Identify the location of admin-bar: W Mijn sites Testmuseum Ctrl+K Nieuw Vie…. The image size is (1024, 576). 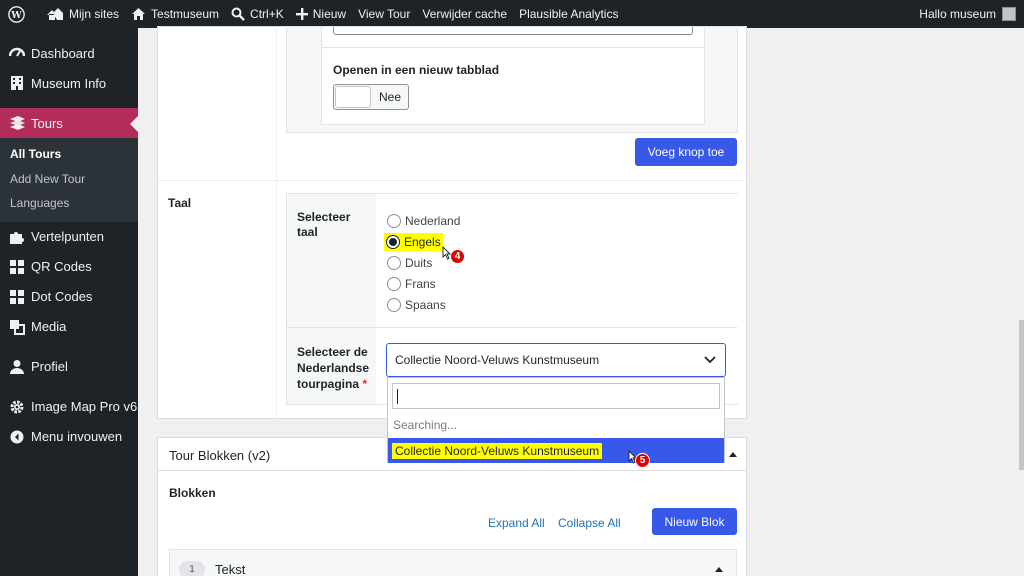
(512, 14).